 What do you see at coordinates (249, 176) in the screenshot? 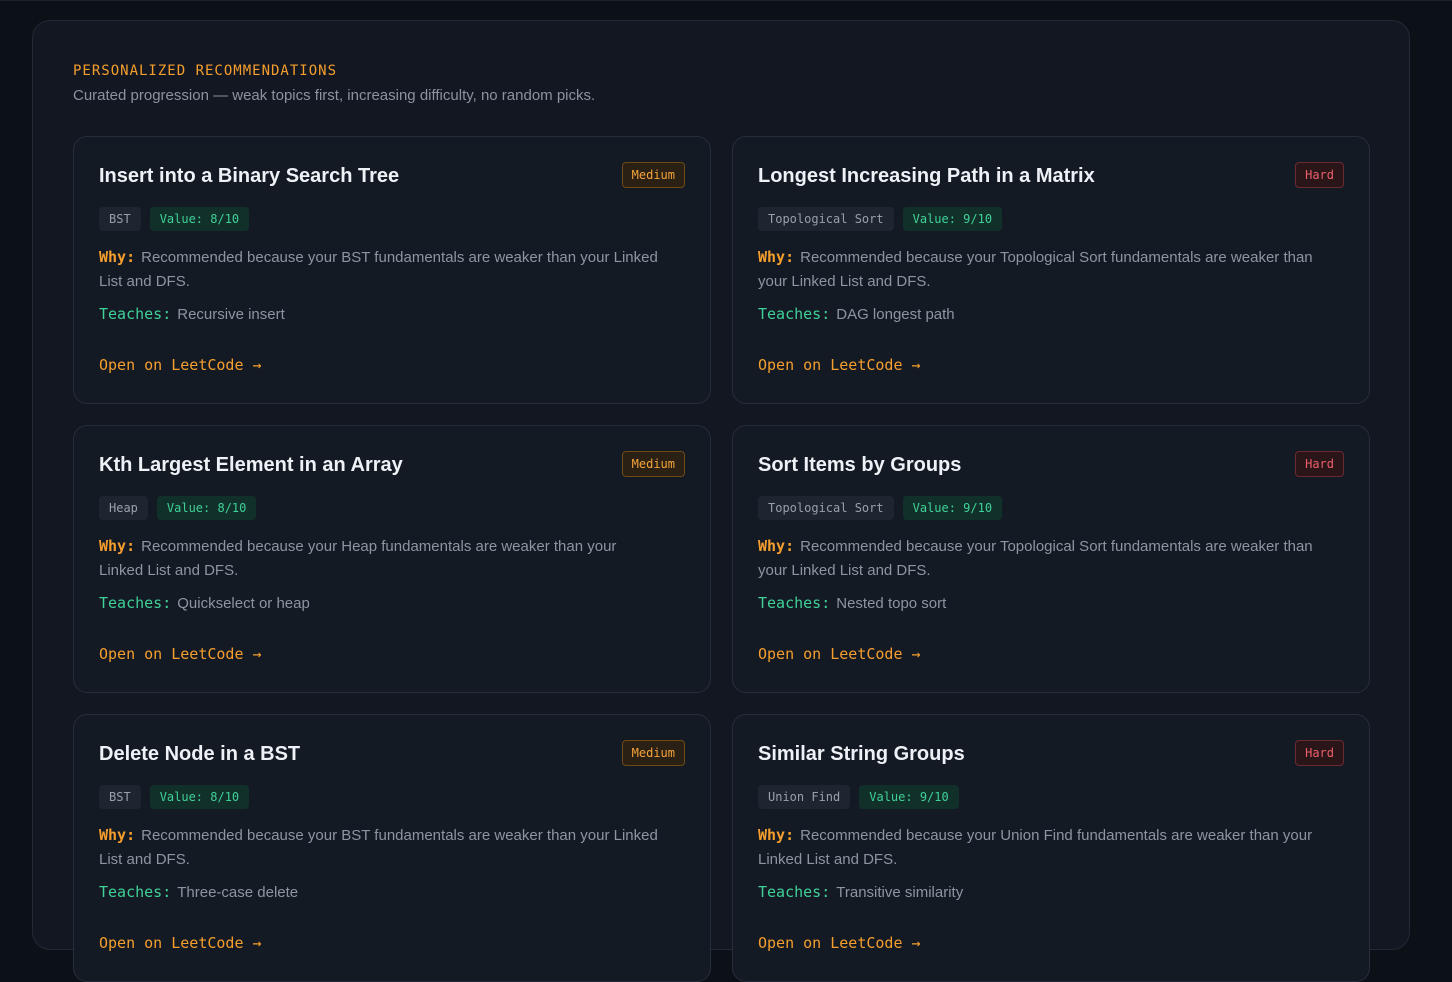
I see `problem-title: Insert into a Binary Search Tree` at bounding box center [249, 176].